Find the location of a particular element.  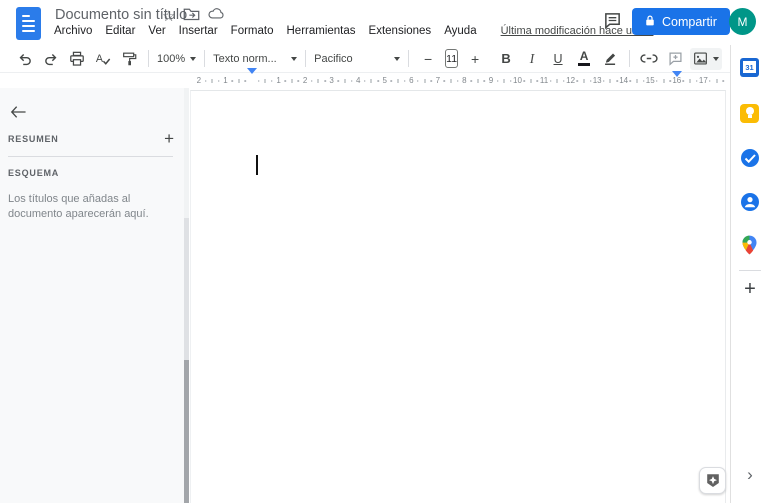

italic-button: I is located at coordinates (532, 59).